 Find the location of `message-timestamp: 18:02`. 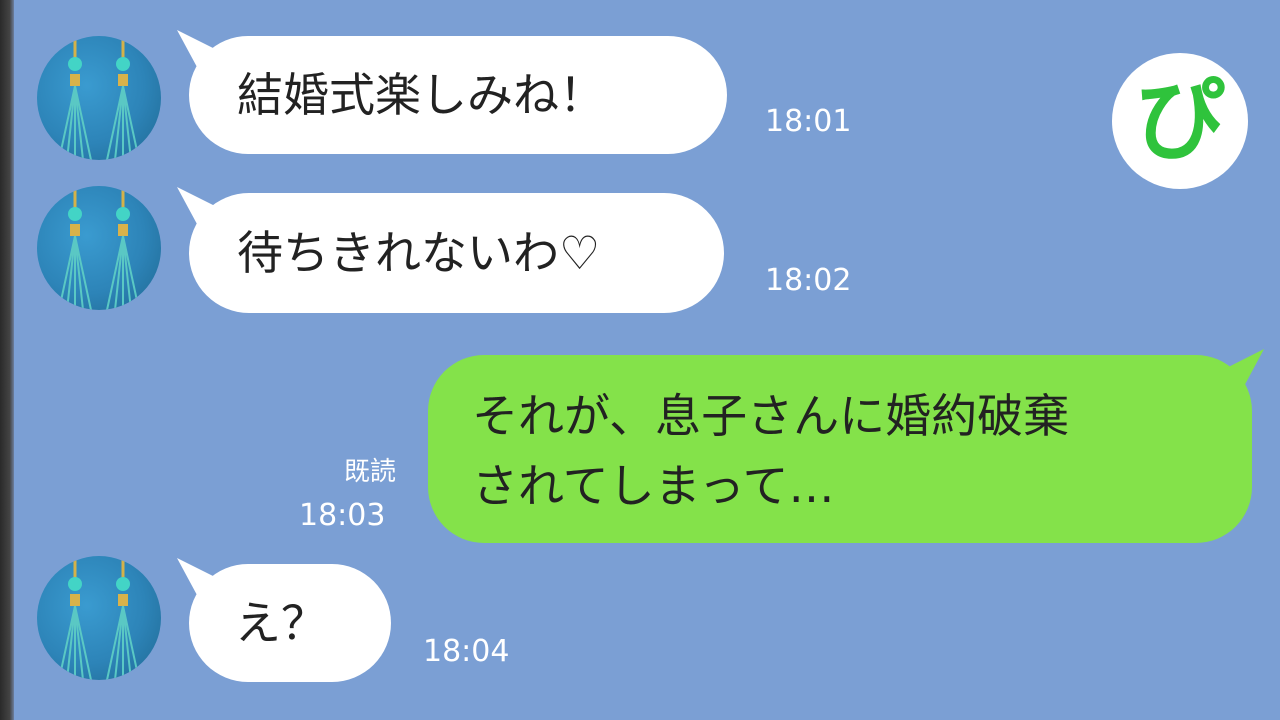

message-timestamp: 18:02 is located at coordinates (808, 280).